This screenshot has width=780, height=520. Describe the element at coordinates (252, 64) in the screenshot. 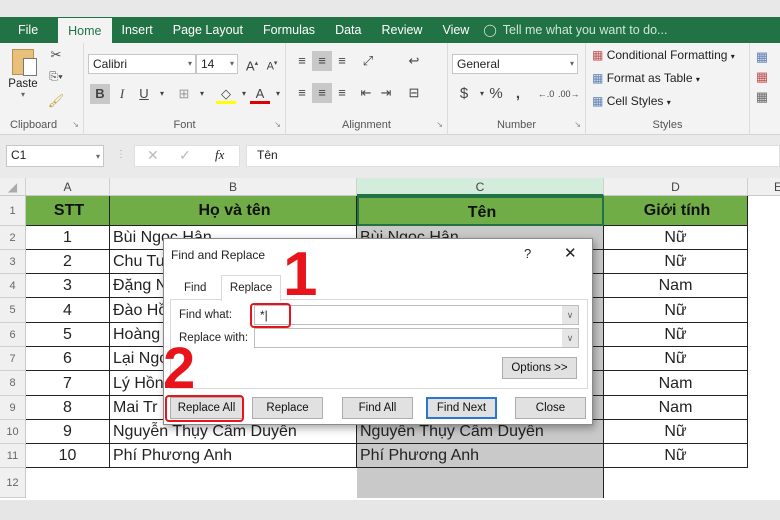

I see `increase-font-icon: A▴` at that location.